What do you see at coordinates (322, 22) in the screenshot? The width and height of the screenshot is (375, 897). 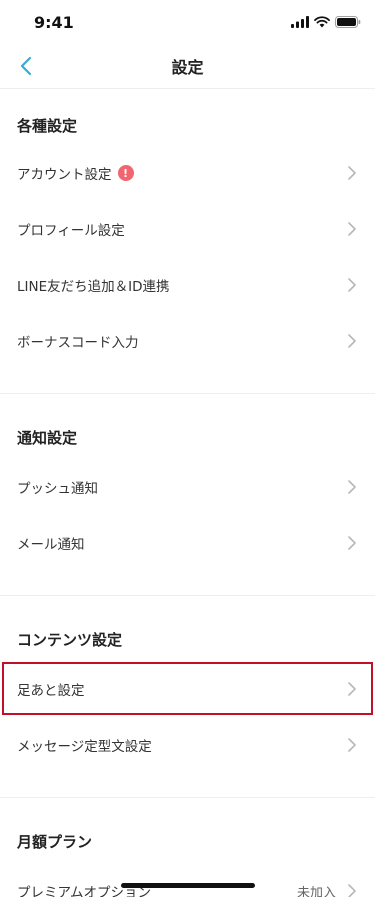 I see `wifi-icon` at bounding box center [322, 22].